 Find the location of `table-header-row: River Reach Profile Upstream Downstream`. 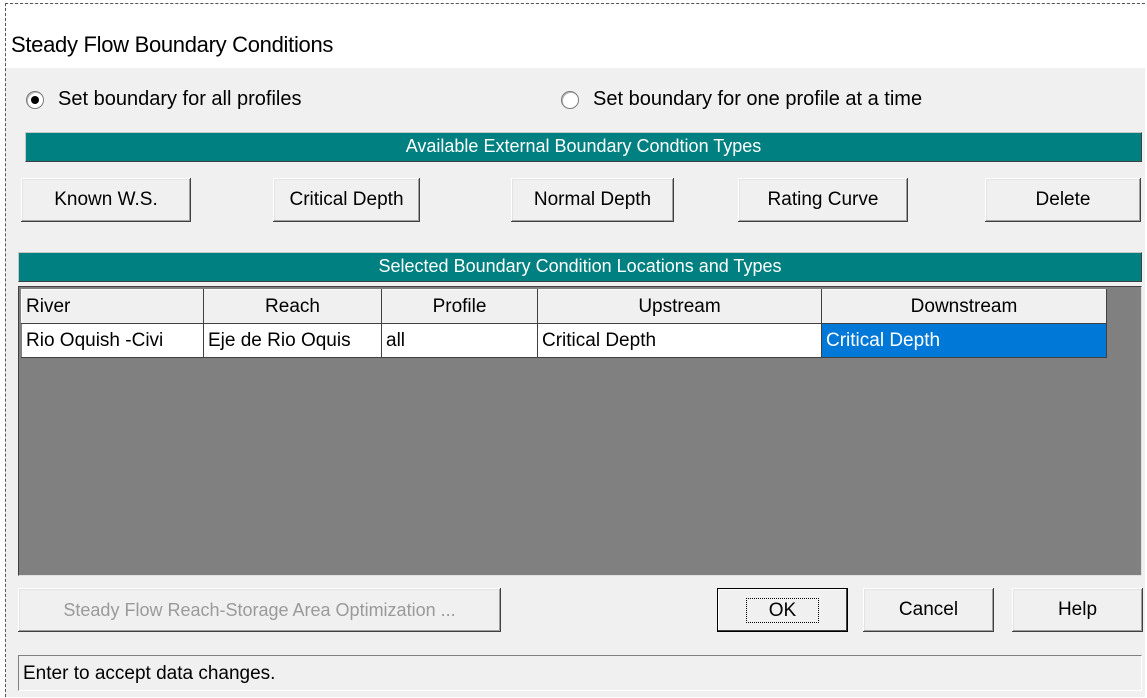

table-header-row: River Reach Profile Upstream Downstream is located at coordinates (564, 306).